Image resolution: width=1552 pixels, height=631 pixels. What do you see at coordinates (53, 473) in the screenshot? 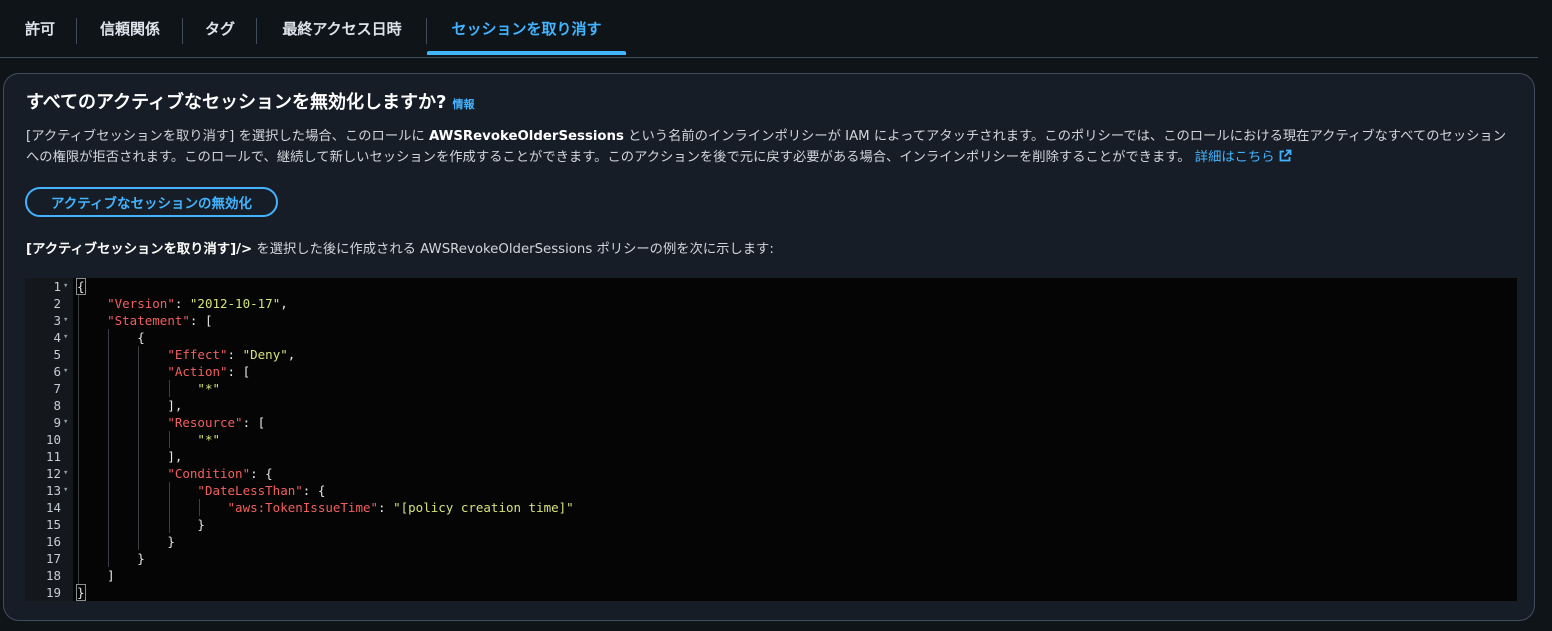
I see `line-number: 12` at bounding box center [53, 473].